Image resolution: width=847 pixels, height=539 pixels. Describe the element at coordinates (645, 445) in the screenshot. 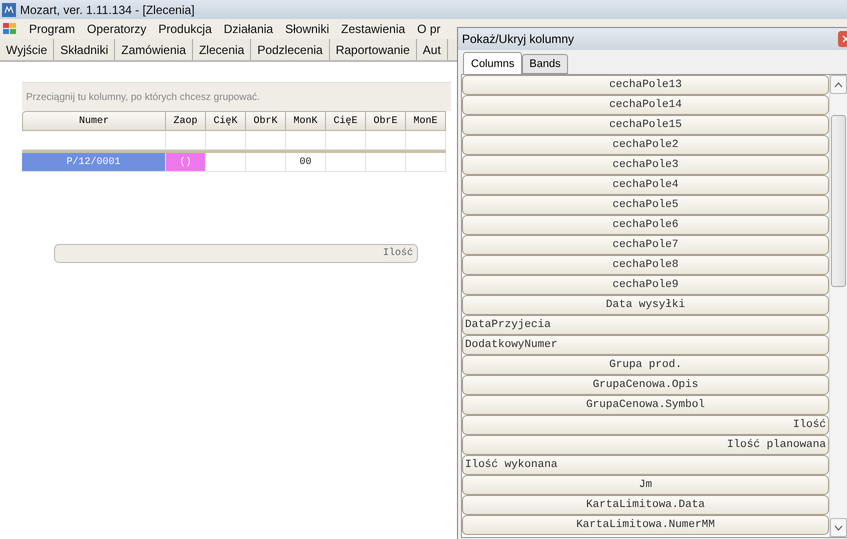

I see `column-item: Ilość planowana` at that location.